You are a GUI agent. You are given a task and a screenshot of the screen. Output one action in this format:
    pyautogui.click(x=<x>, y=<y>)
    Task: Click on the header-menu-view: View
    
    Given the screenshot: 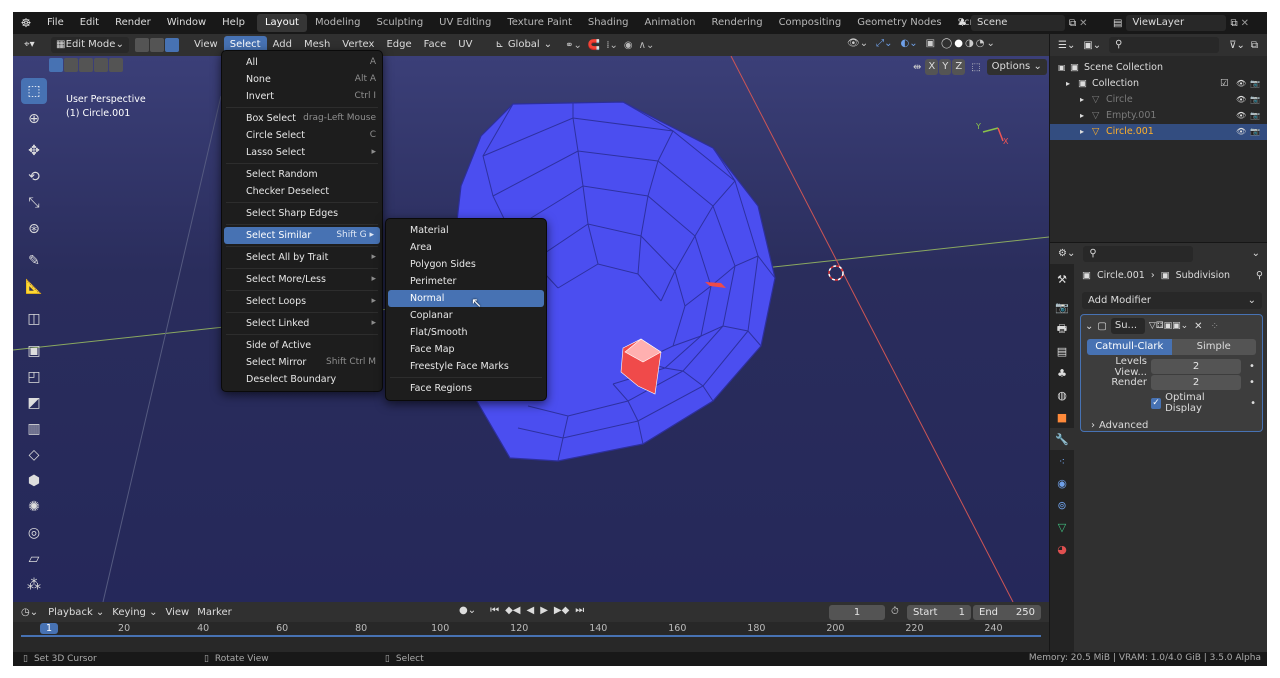 What is the action you would take?
    pyautogui.click(x=206, y=45)
    